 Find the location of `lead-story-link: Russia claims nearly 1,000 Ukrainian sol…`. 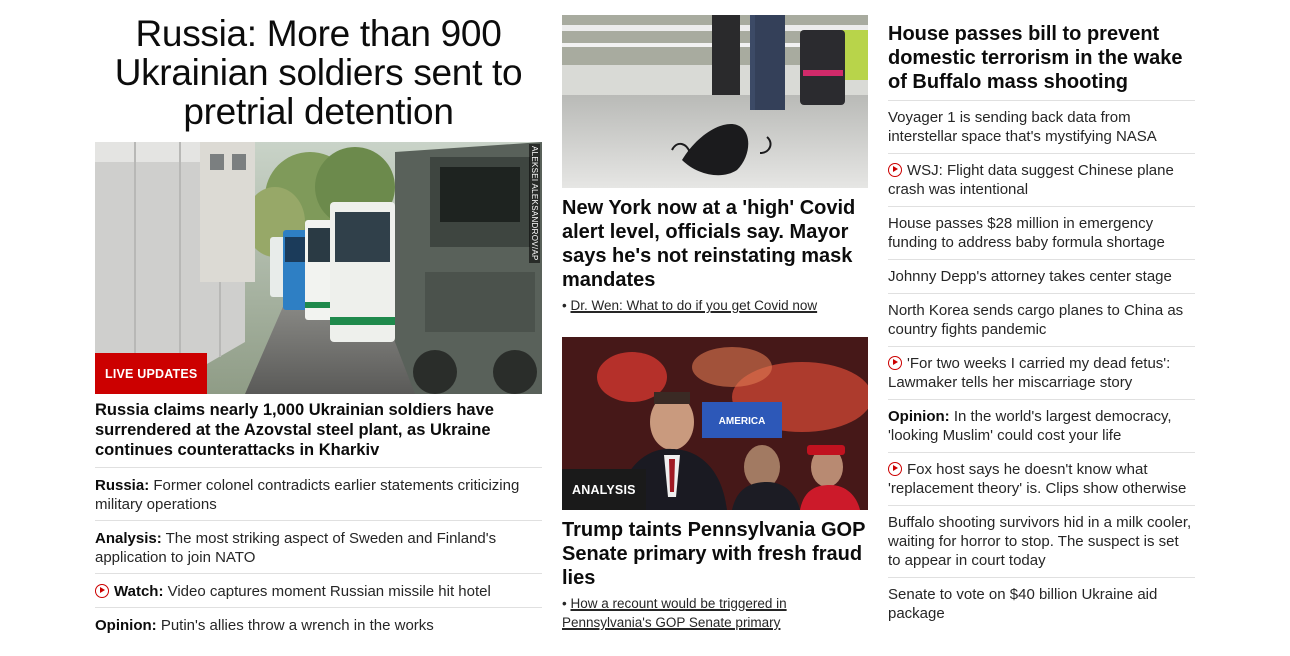

lead-story-link: Russia claims nearly 1,000 Ukrainian sol… is located at coordinates (318, 430).